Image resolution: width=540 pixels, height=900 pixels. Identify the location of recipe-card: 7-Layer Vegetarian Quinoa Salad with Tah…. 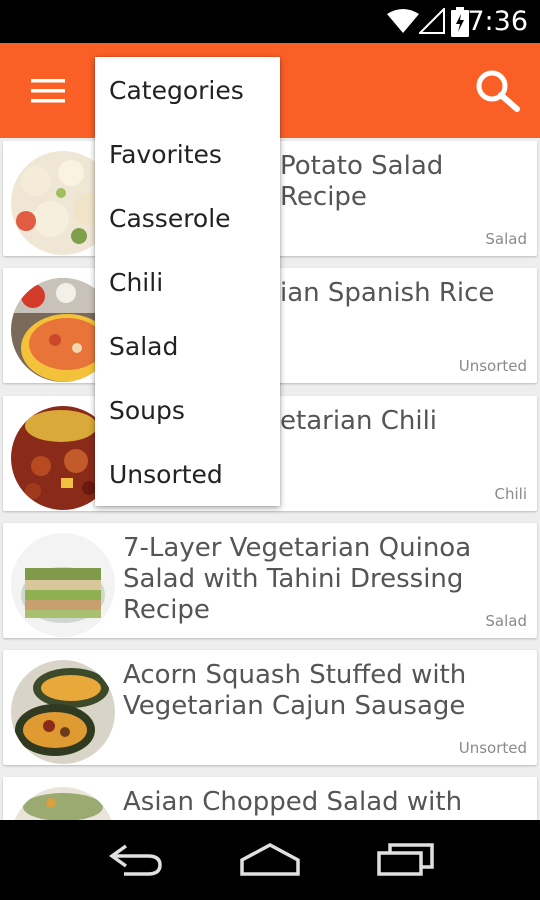
(270, 580).